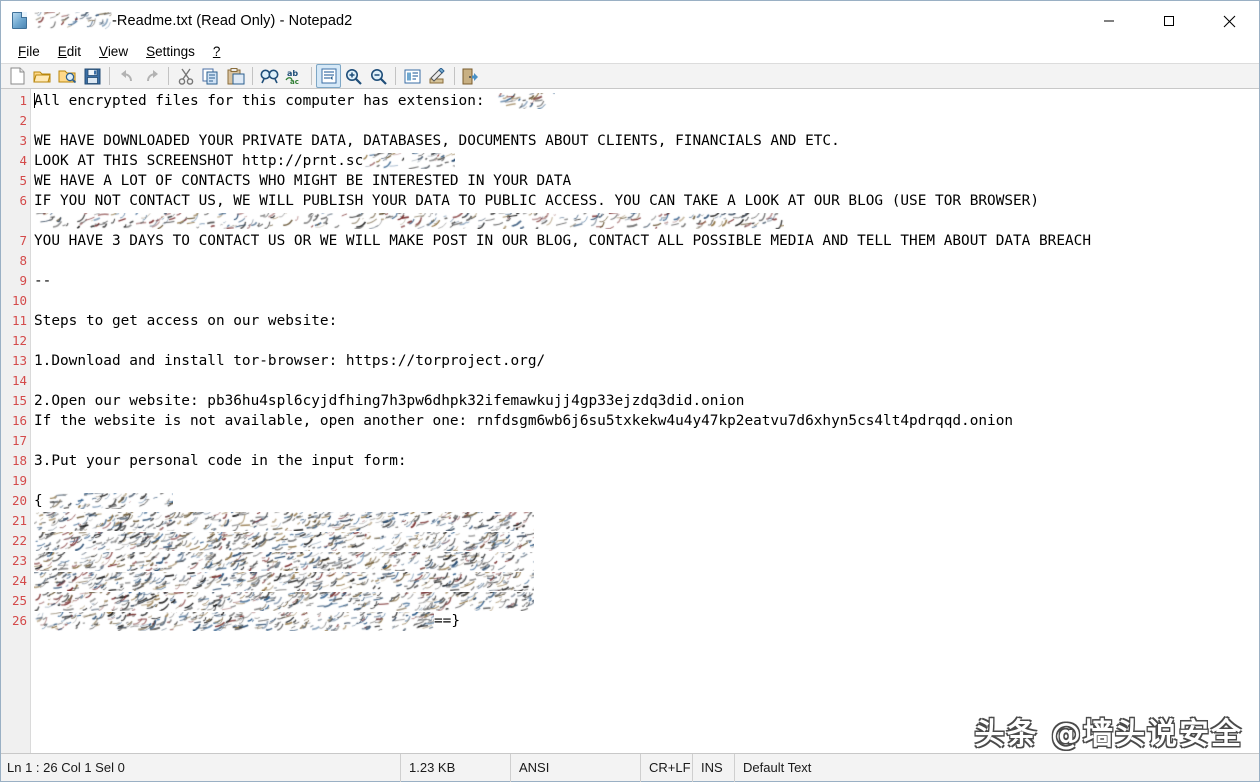 Image resolution: width=1260 pixels, height=782 pixels. What do you see at coordinates (19, 620) in the screenshot?
I see `line-number: 26` at bounding box center [19, 620].